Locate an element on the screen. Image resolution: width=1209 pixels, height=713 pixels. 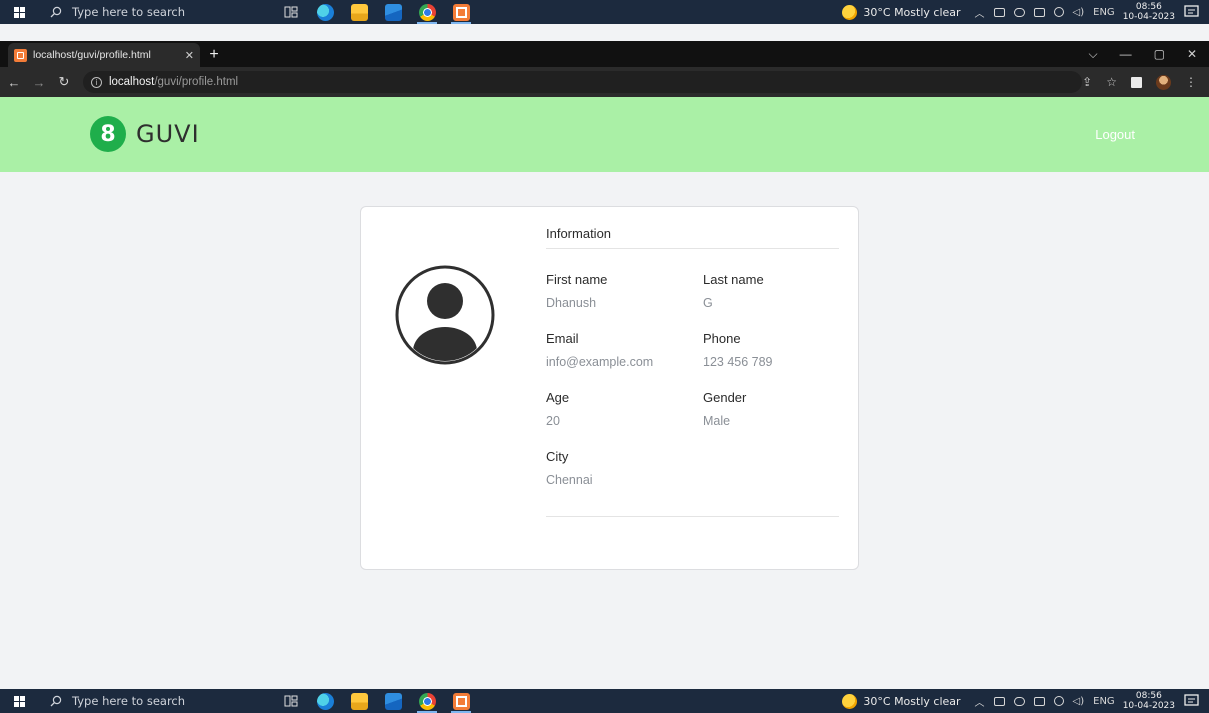
kebab-menu-icon: ⋮ is located at coordinates (1191, 82).